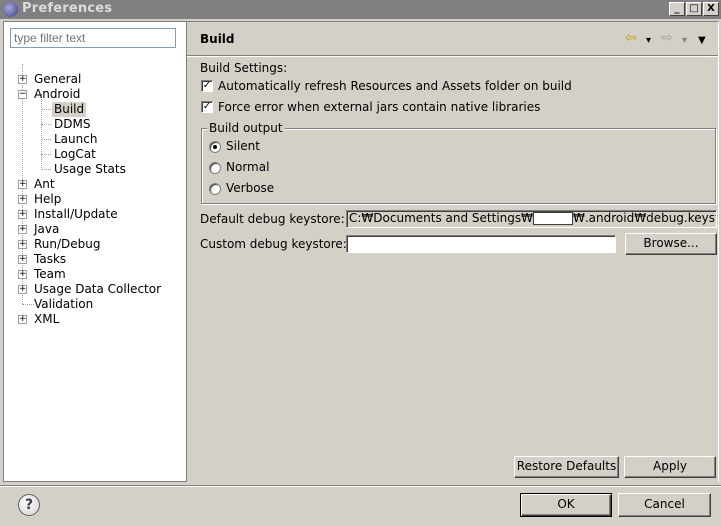 The width and height of the screenshot is (721, 526). Describe the element at coordinates (244, 68) in the screenshot. I see `build-settings-label: Build Settings:` at that location.